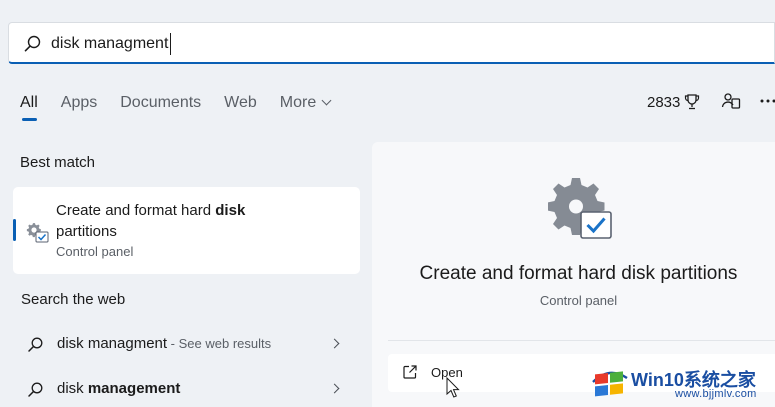 The image size is (775, 407). I want to click on watermark: Win10系统之家 www.bjjmlv.com, so click(682, 383).